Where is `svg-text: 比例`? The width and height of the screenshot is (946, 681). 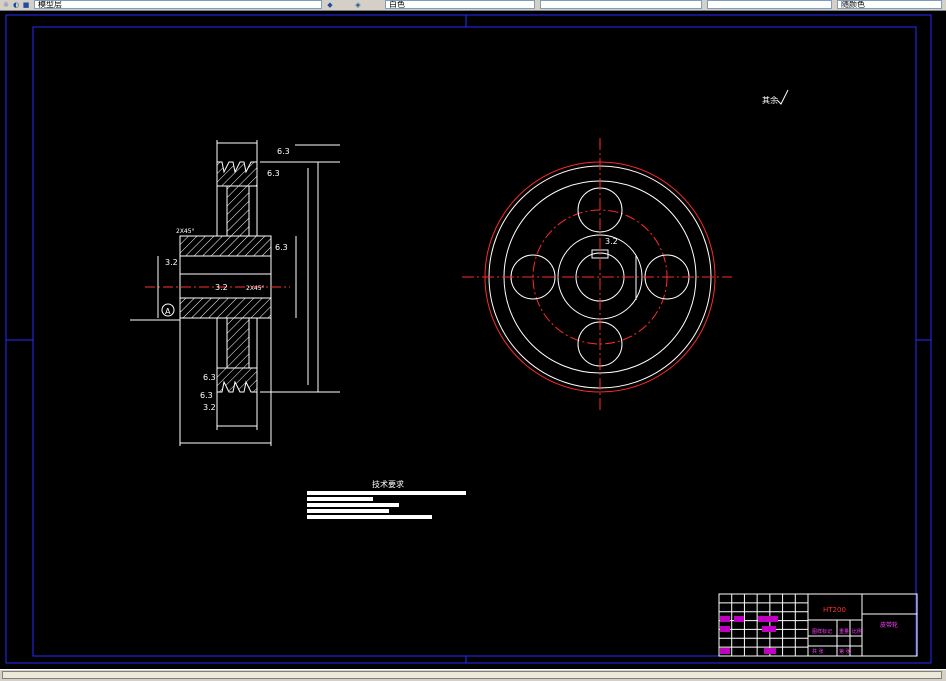 svg-text: 比例 is located at coordinates (857, 631).